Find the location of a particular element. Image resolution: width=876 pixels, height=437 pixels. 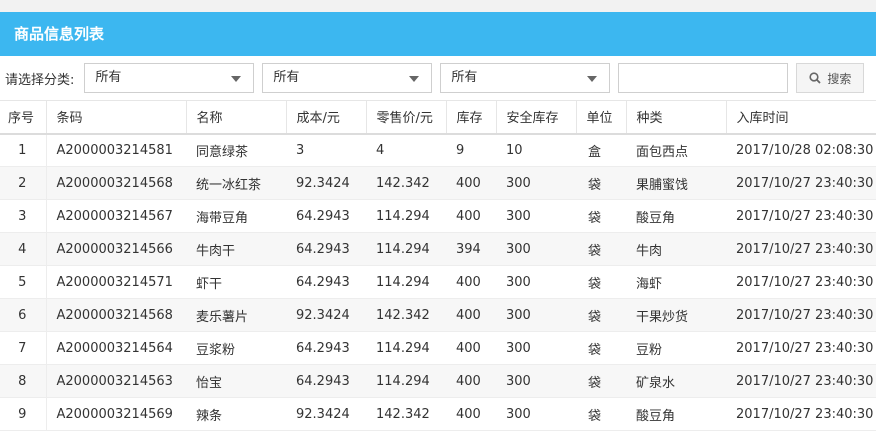

category-label: 请选择分类: is located at coordinates (40, 80).